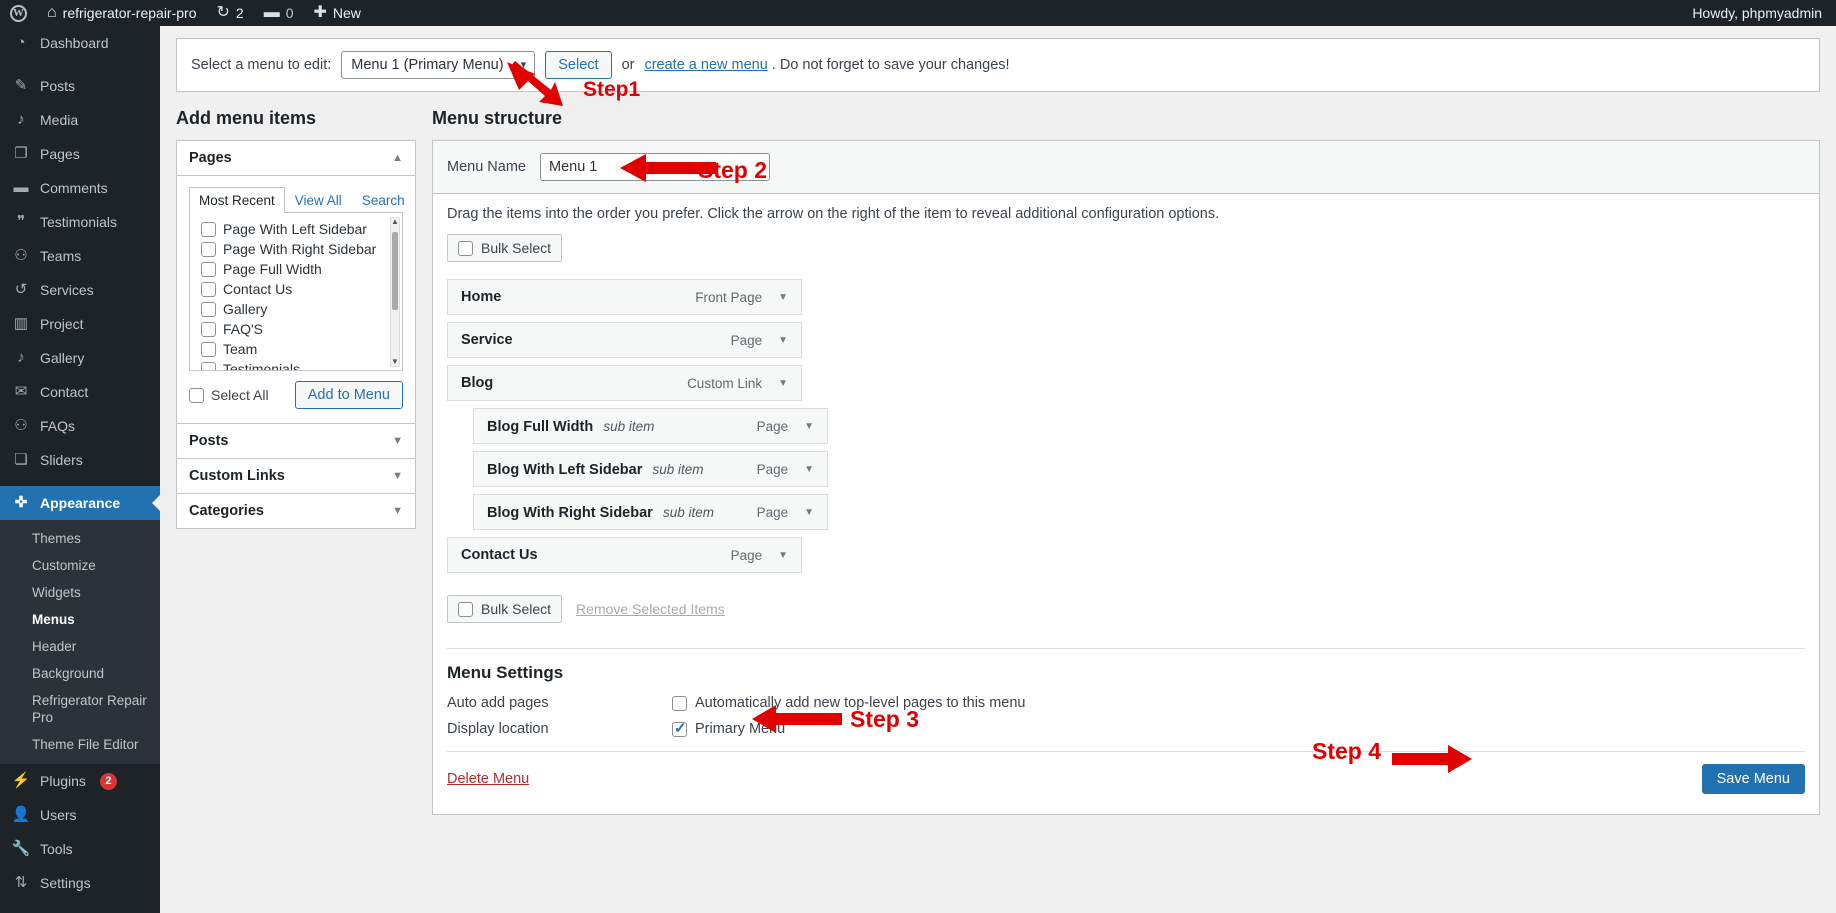 The height and width of the screenshot is (913, 1836). Describe the element at coordinates (80, 43) in the screenshot. I see `sidebar-item-dashboard: ◔ Dashboard` at that location.